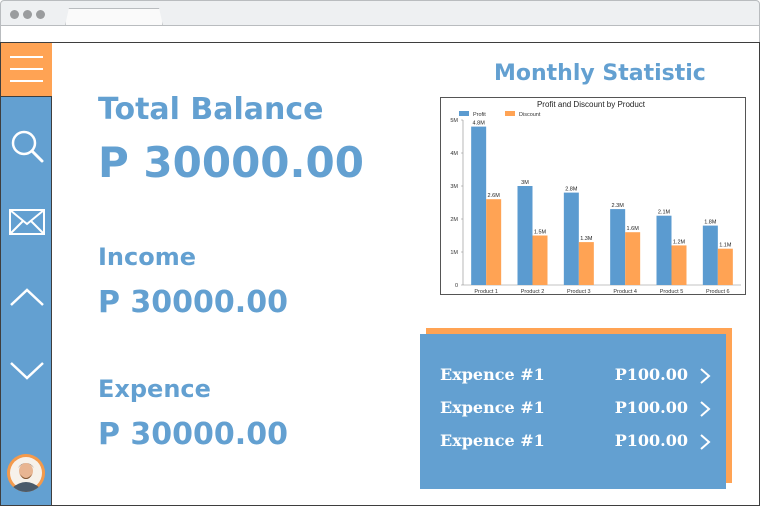 Image resolution: width=762 pixels, height=507 pixels. What do you see at coordinates (486, 291) in the screenshot?
I see `x-tick-label: Product 1` at bounding box center [486, 291].